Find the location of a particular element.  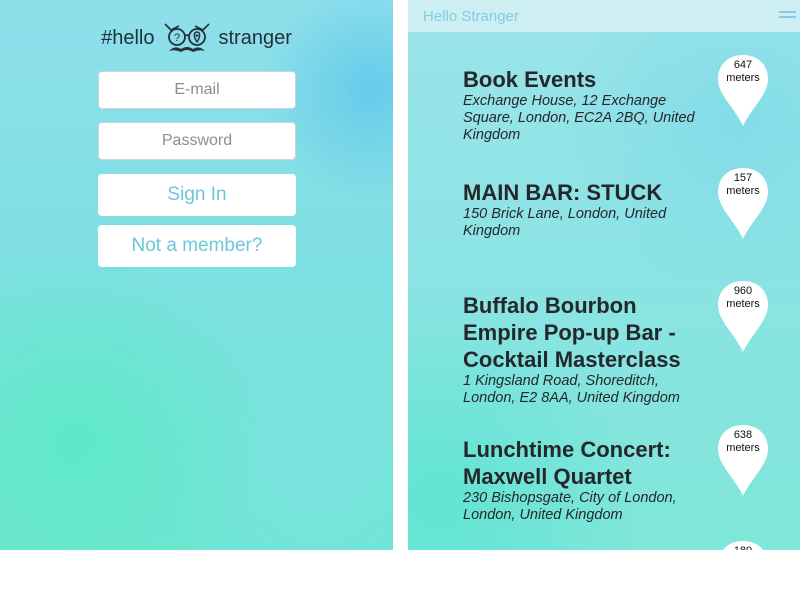

mustache-glasses-logo-icon: ? is located at coordinates (186, 37).